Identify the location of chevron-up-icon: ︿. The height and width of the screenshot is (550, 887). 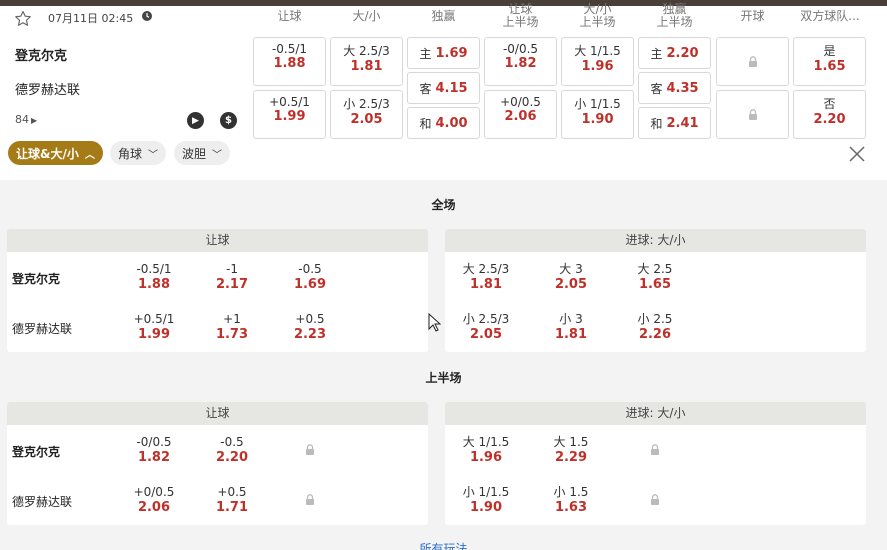
(89, 155).